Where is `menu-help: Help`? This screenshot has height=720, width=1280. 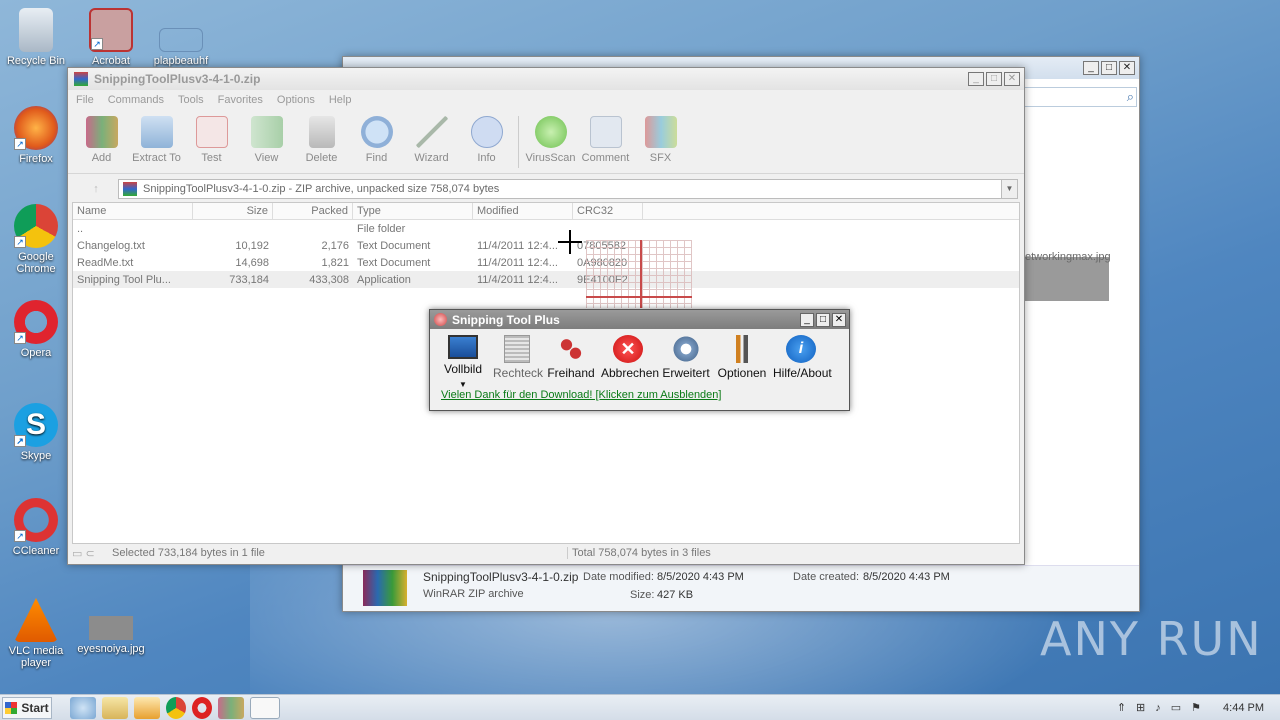
menu-help: Help is located at coordinates (340, 100).